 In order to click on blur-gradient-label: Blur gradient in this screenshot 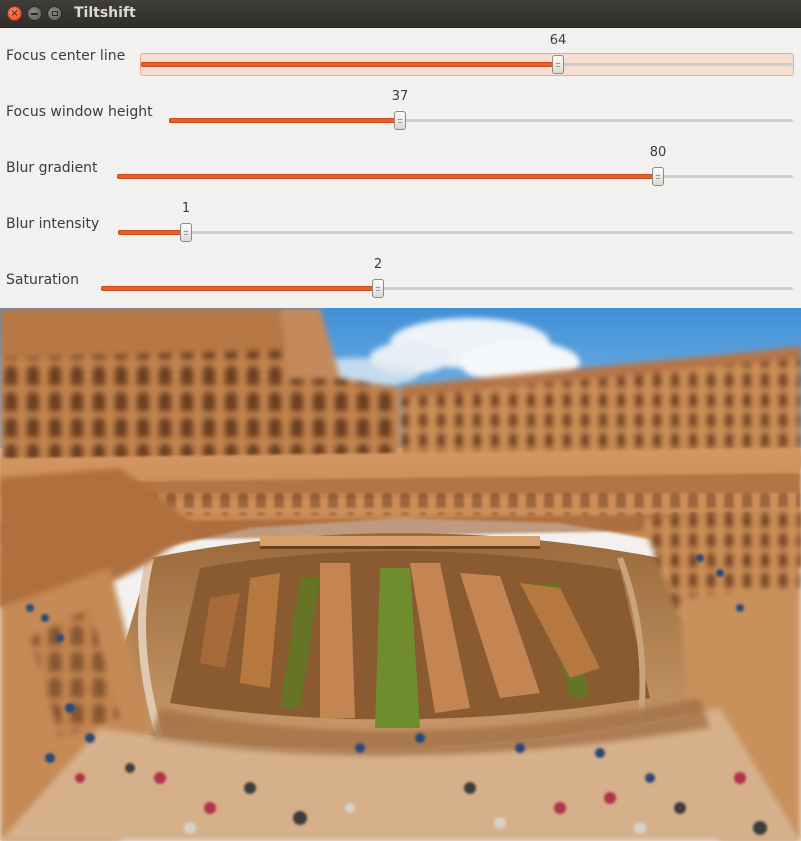, I will do `click(52, 168)`.